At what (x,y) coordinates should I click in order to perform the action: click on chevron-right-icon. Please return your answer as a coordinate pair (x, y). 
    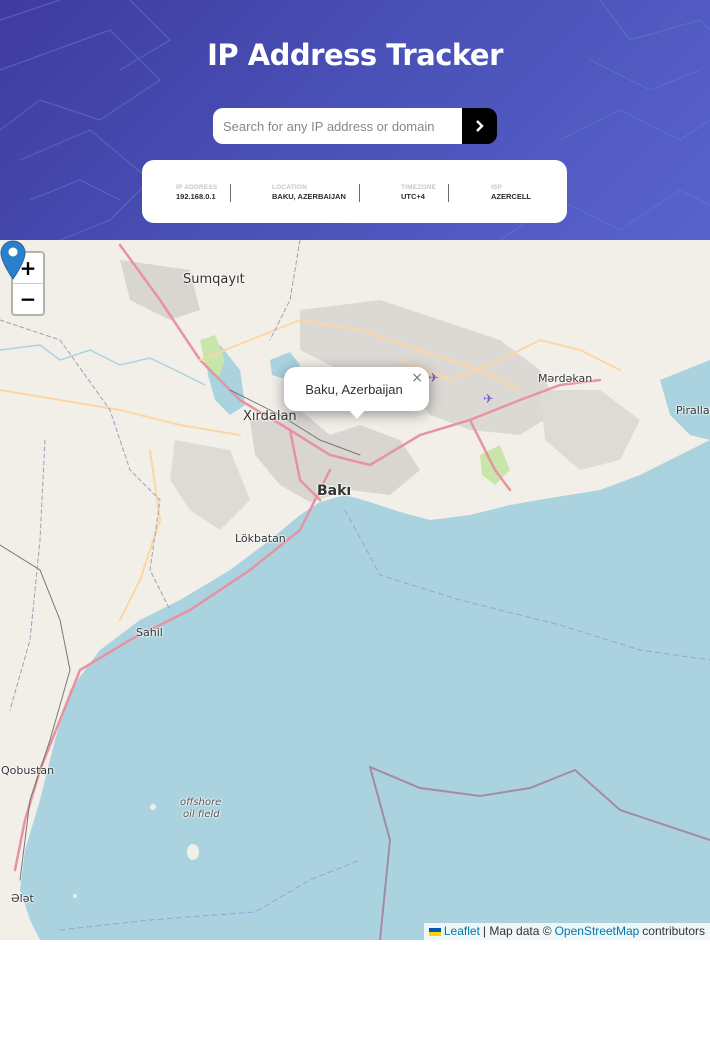
    Looking at the image, I should click on (479, 126).